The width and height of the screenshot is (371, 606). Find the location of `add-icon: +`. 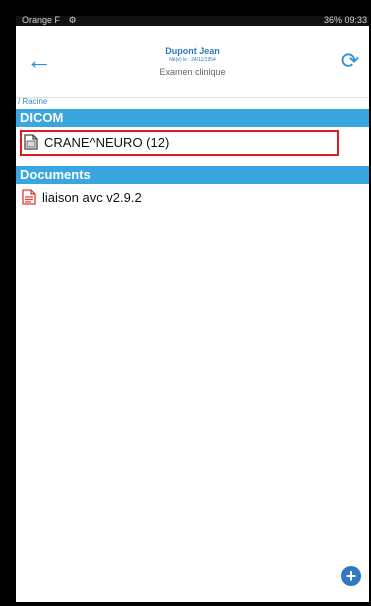

add-icon: + is located at coordinates (351, 576).